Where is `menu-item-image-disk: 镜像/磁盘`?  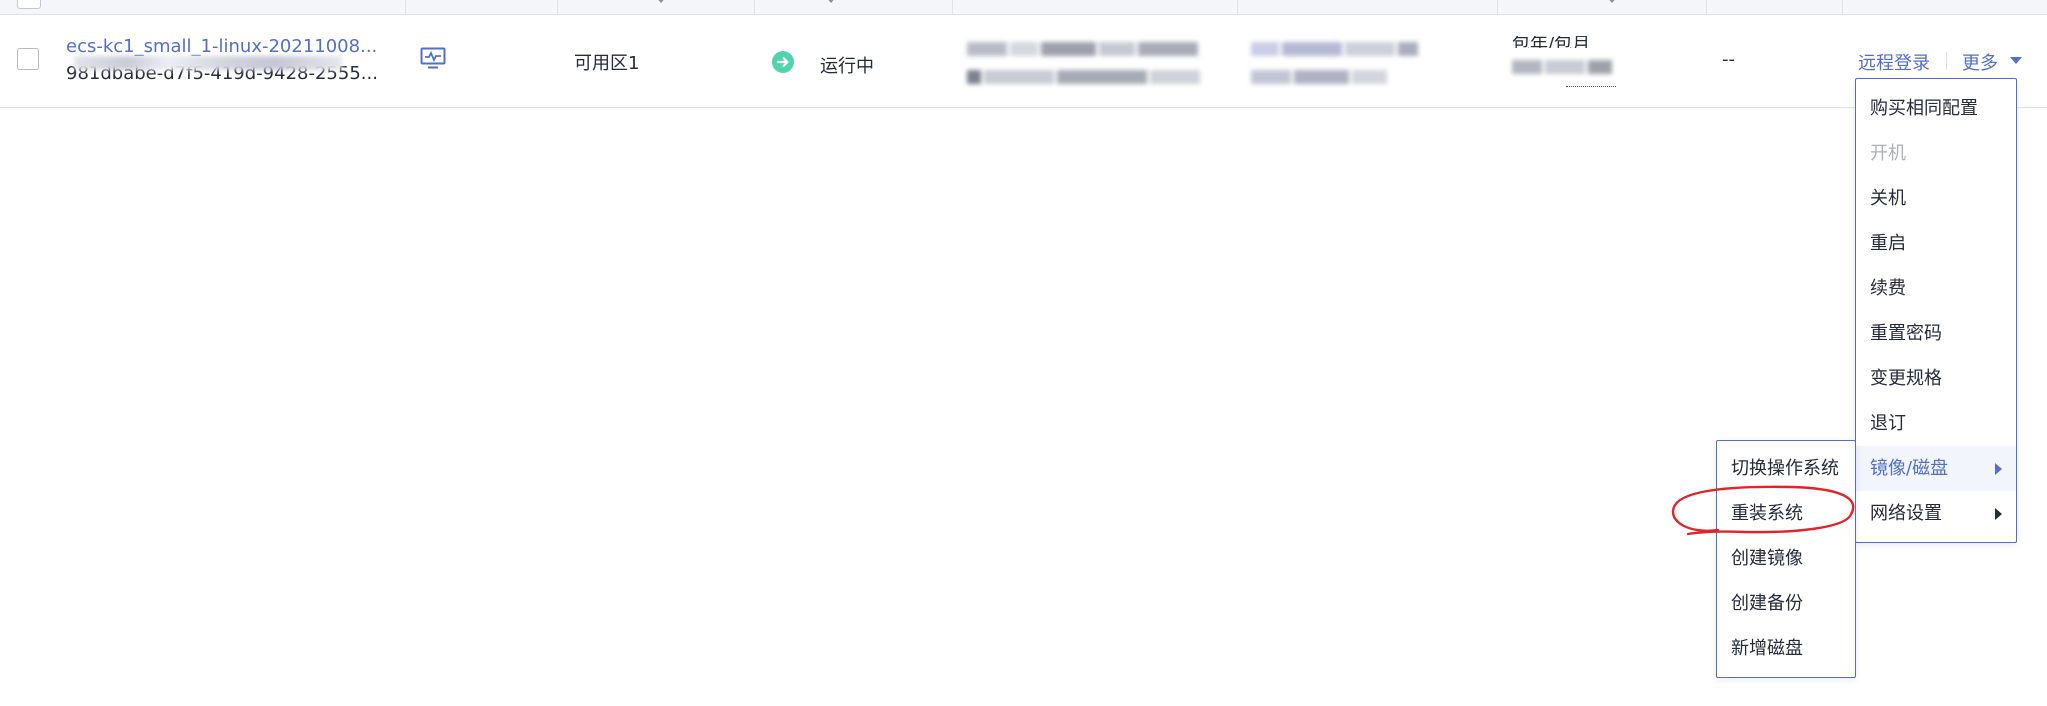
menu-item-image-disk: 镜像/磁盘 is located at coordinates (1936, 468).